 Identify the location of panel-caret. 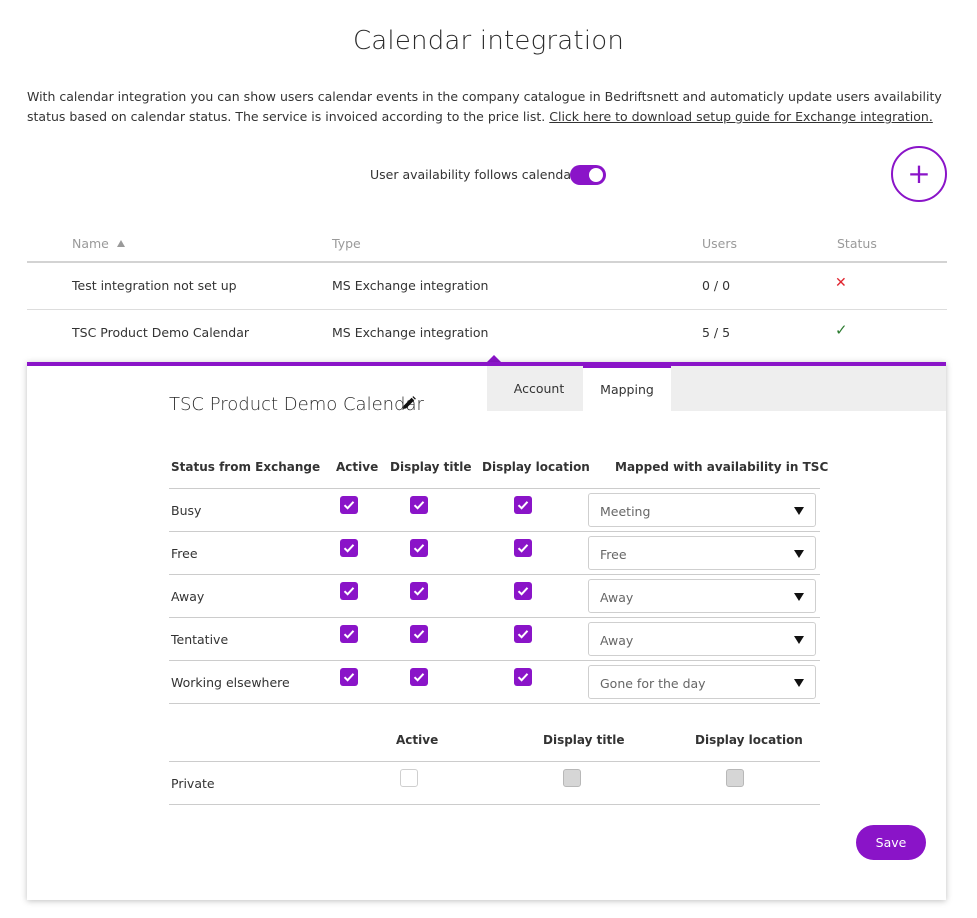
(494, 358).